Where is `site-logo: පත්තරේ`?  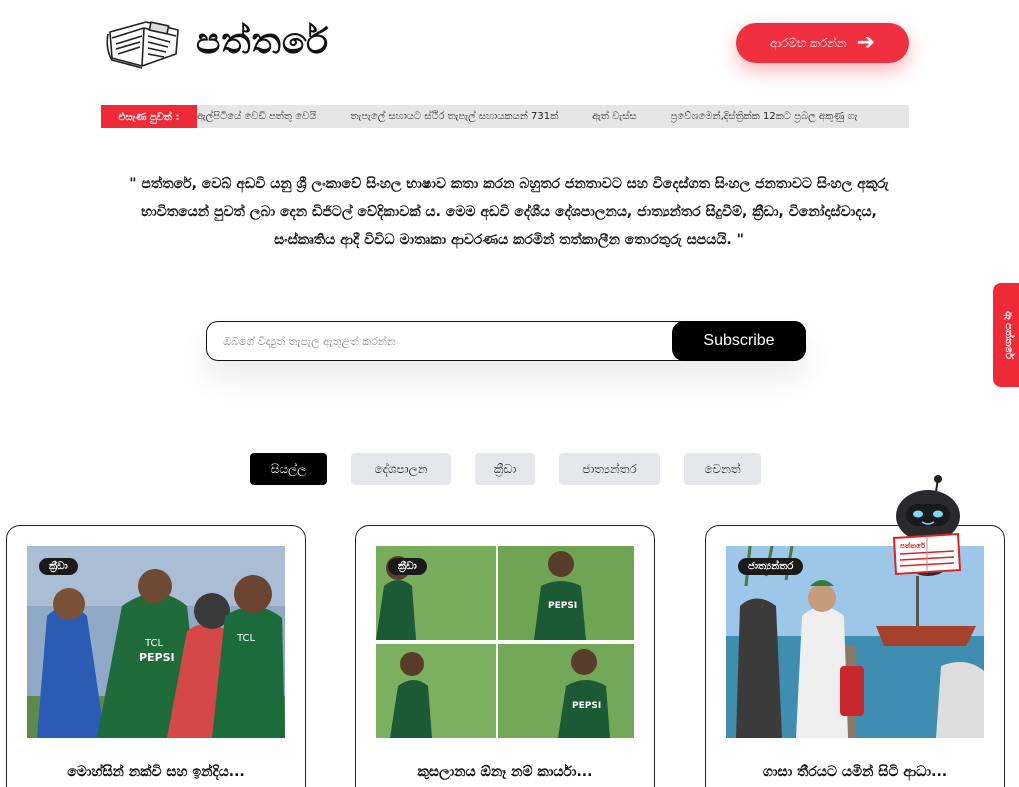 site-logo: පත්තරේ is located at coordinates (217, 42).